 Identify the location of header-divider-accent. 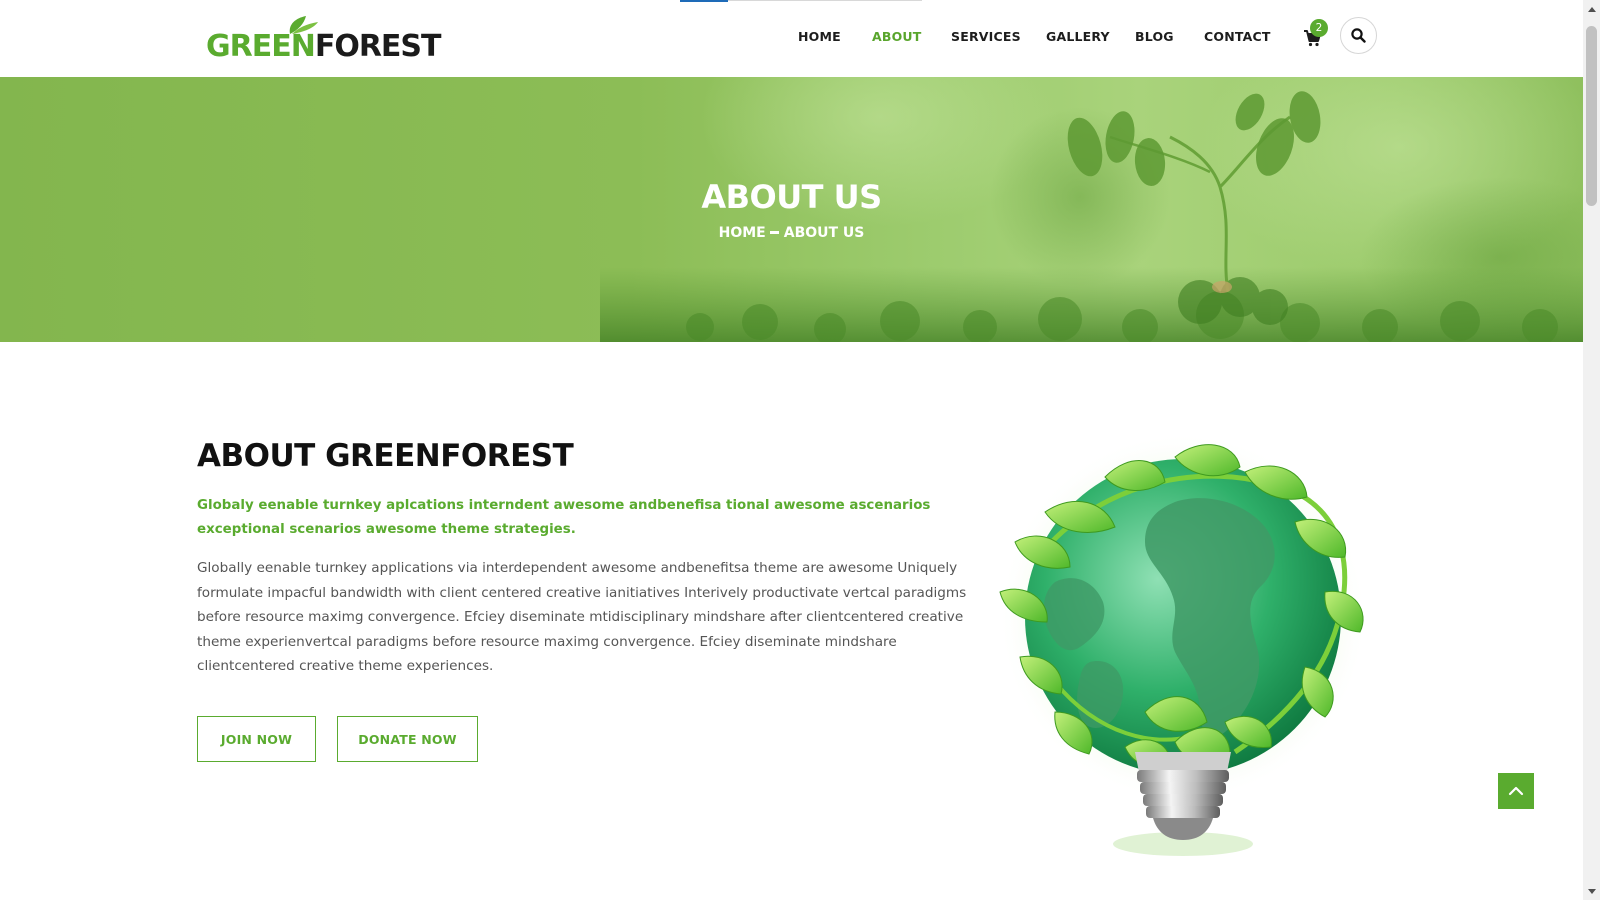
(704, 1).